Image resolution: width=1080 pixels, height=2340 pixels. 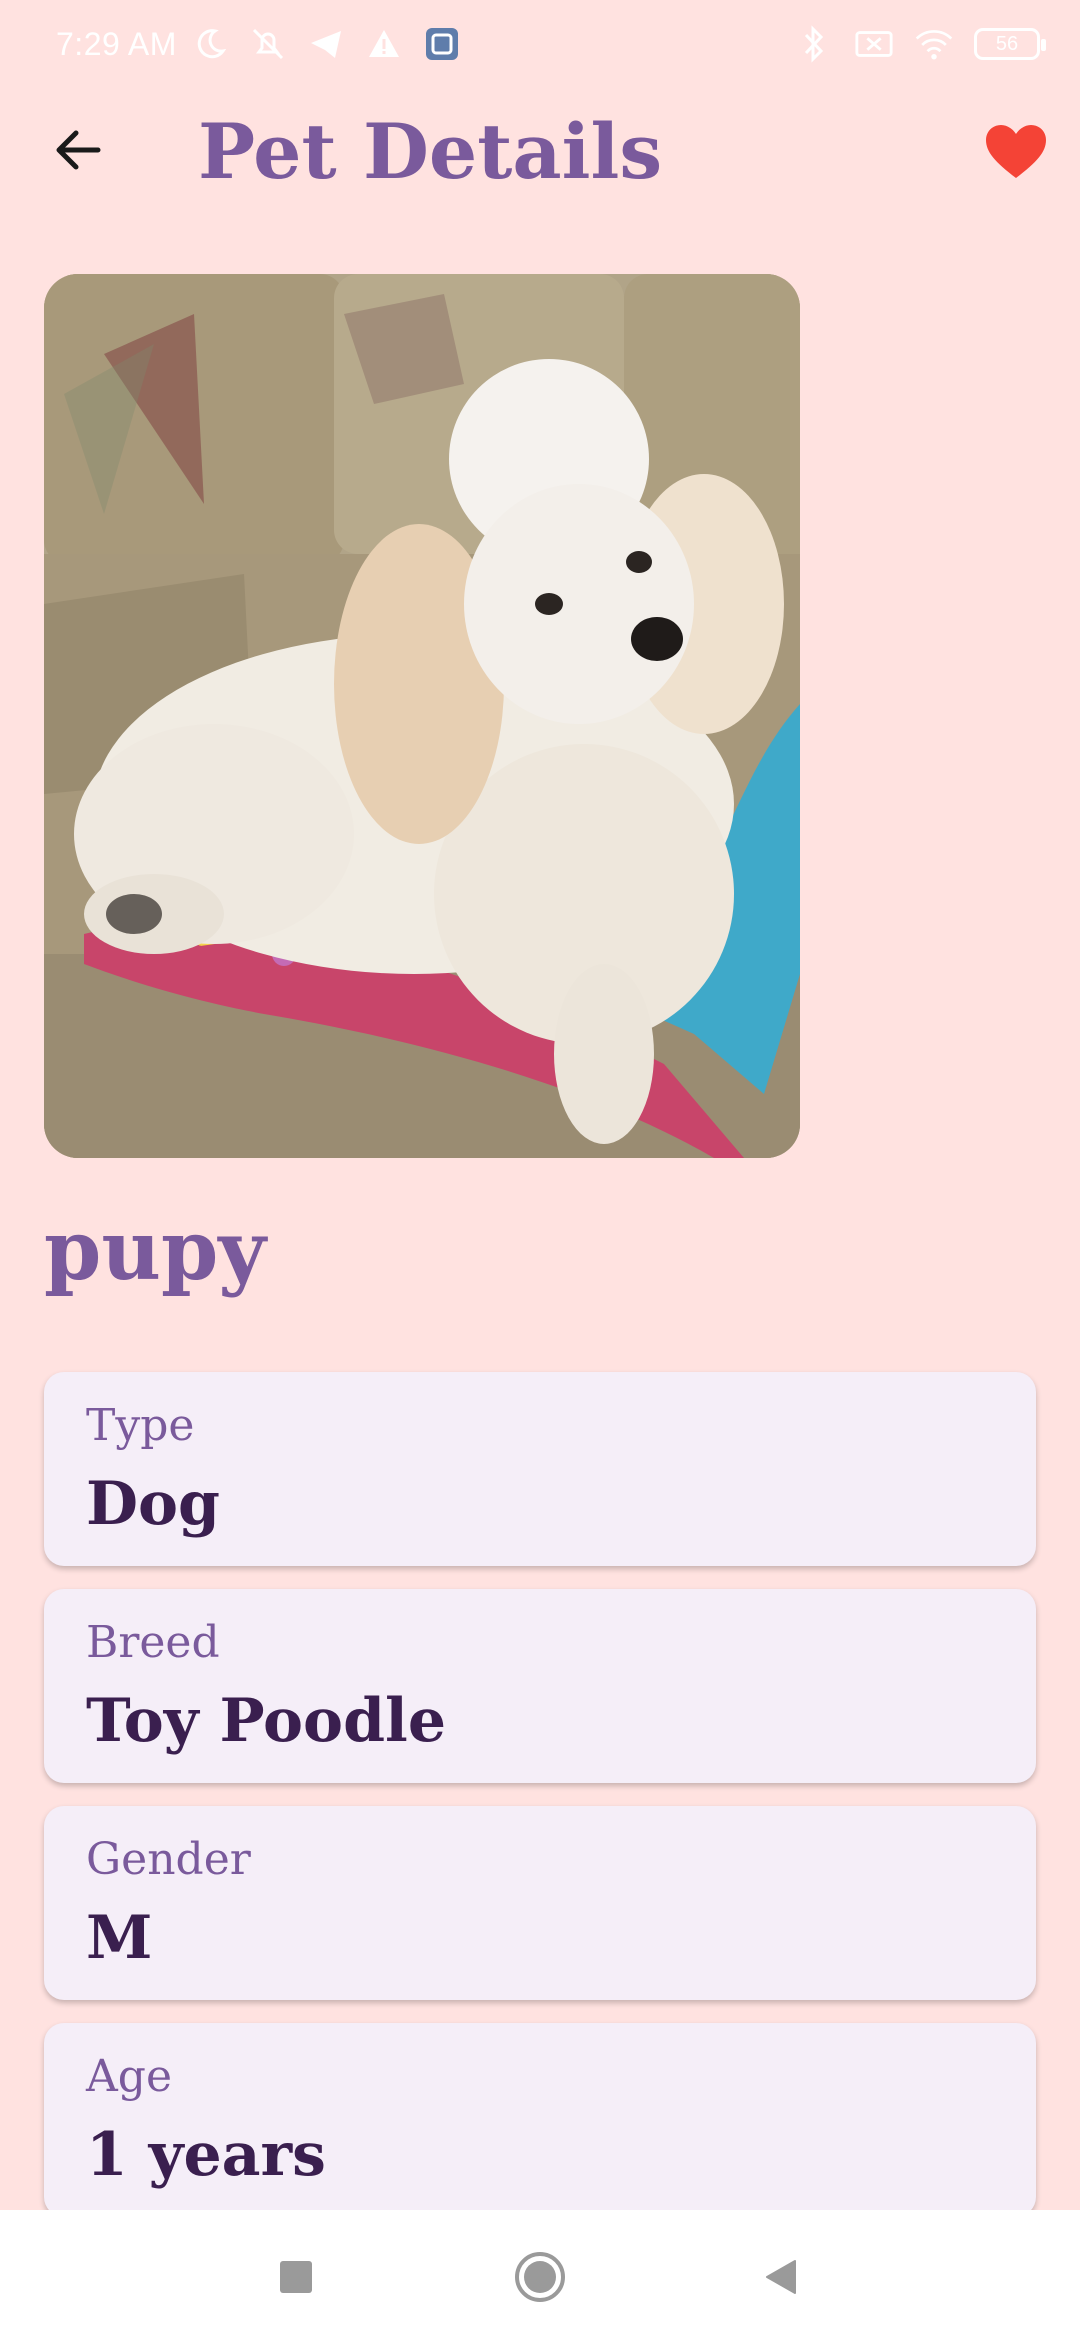 I want to click on bluetooth-icon, so click(x=814, y=44).